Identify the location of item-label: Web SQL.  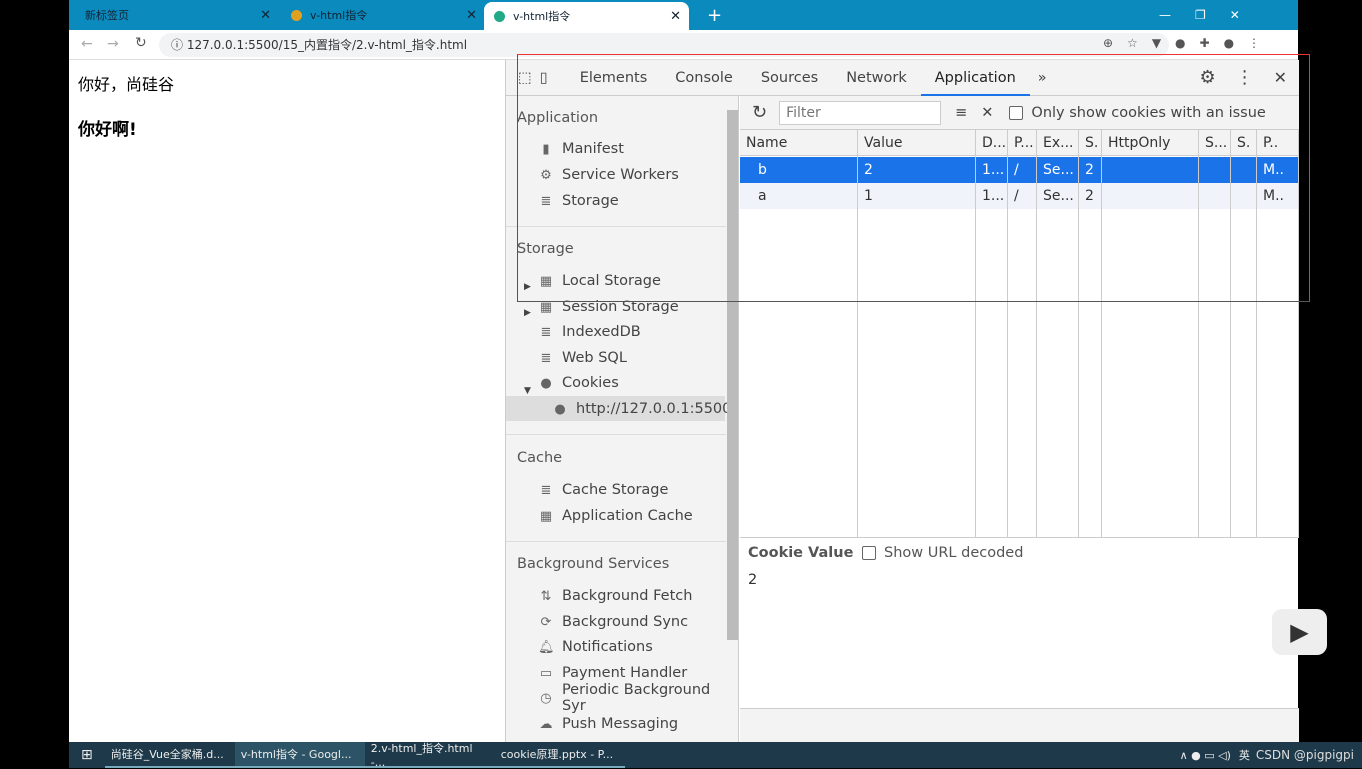
(594, 358).